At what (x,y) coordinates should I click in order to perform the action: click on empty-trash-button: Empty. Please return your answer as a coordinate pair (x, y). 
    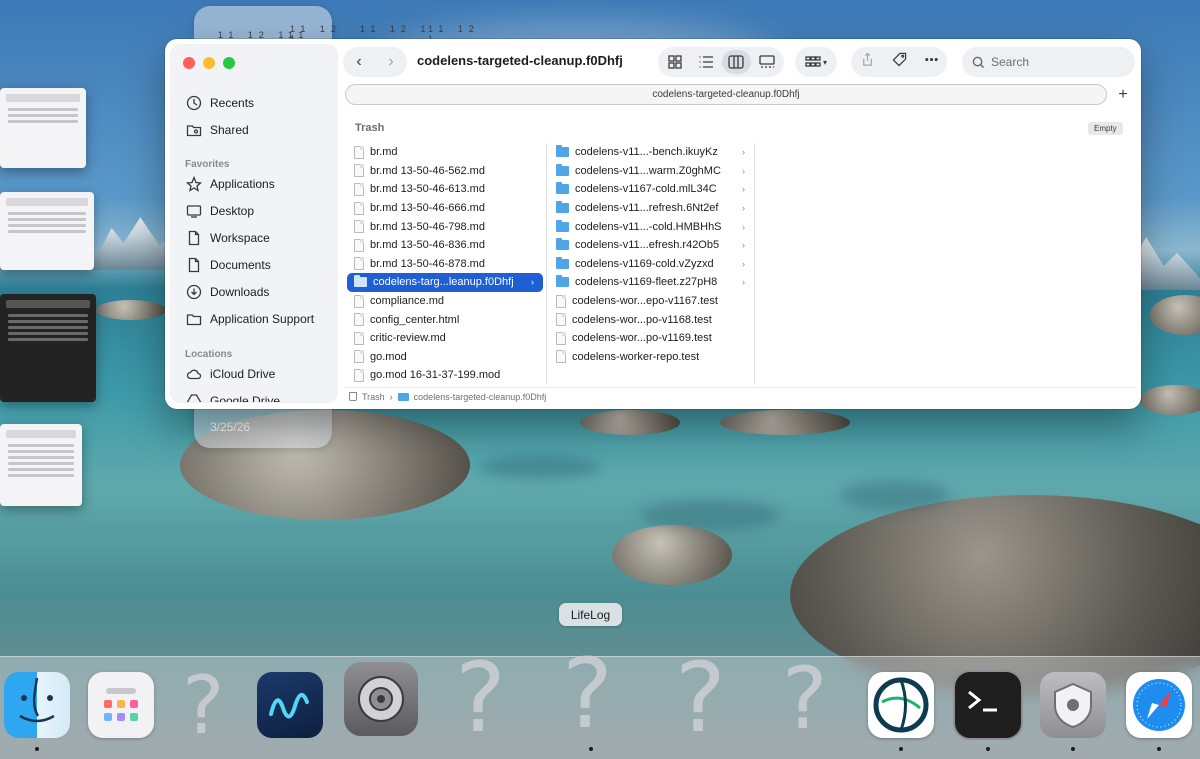
    Looking at the image, I should click on (1105, 128).